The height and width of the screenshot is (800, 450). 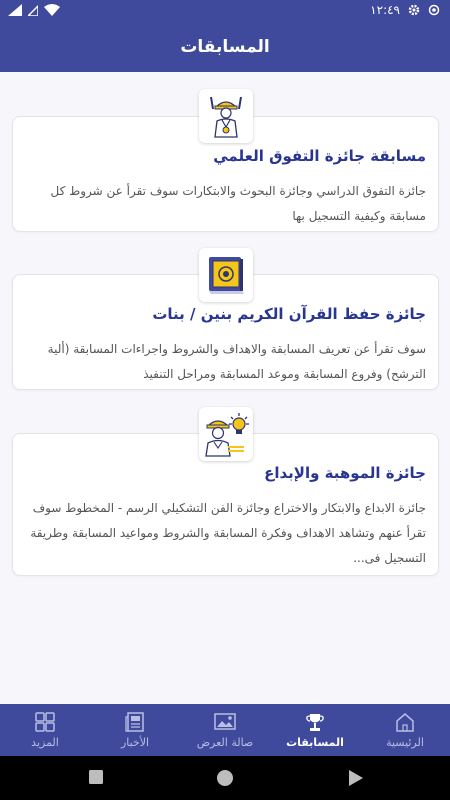 I want to click on student-medal-icon, so click(x=226, y=116).